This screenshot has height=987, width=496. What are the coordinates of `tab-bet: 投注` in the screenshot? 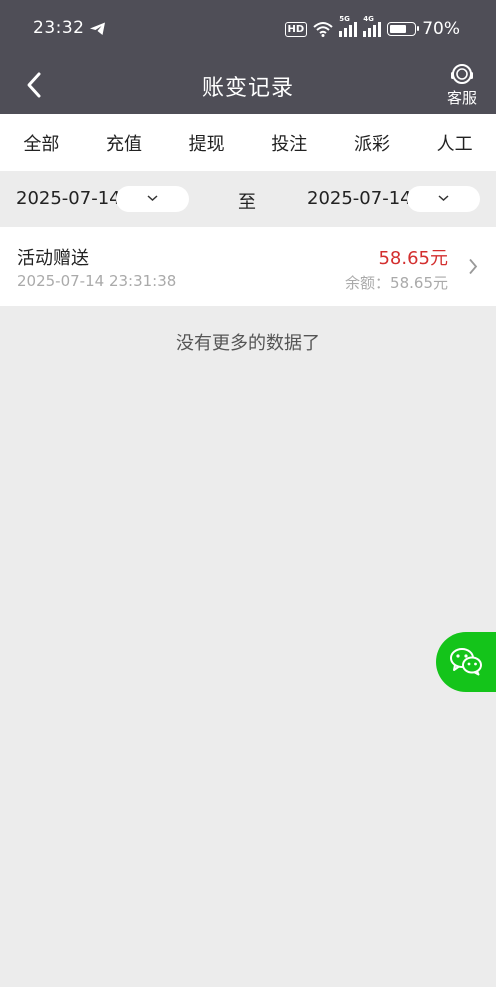 It's located at (289, 143).